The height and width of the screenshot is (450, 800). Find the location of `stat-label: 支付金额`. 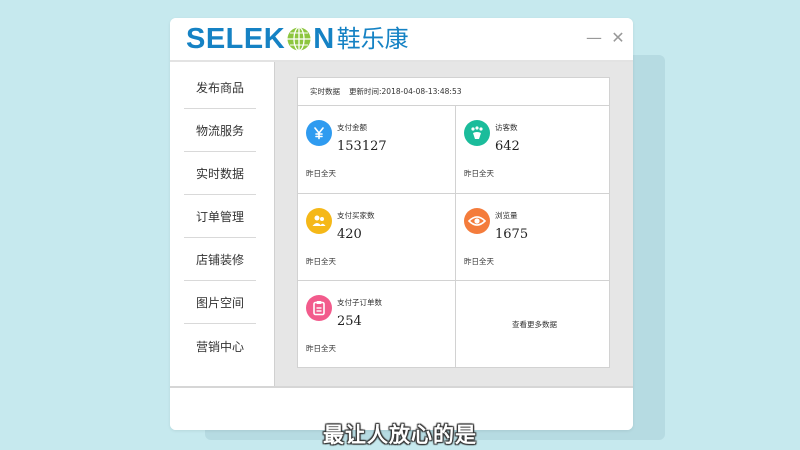

stat-label: 支付金额 is located at coordinates (352, 127).